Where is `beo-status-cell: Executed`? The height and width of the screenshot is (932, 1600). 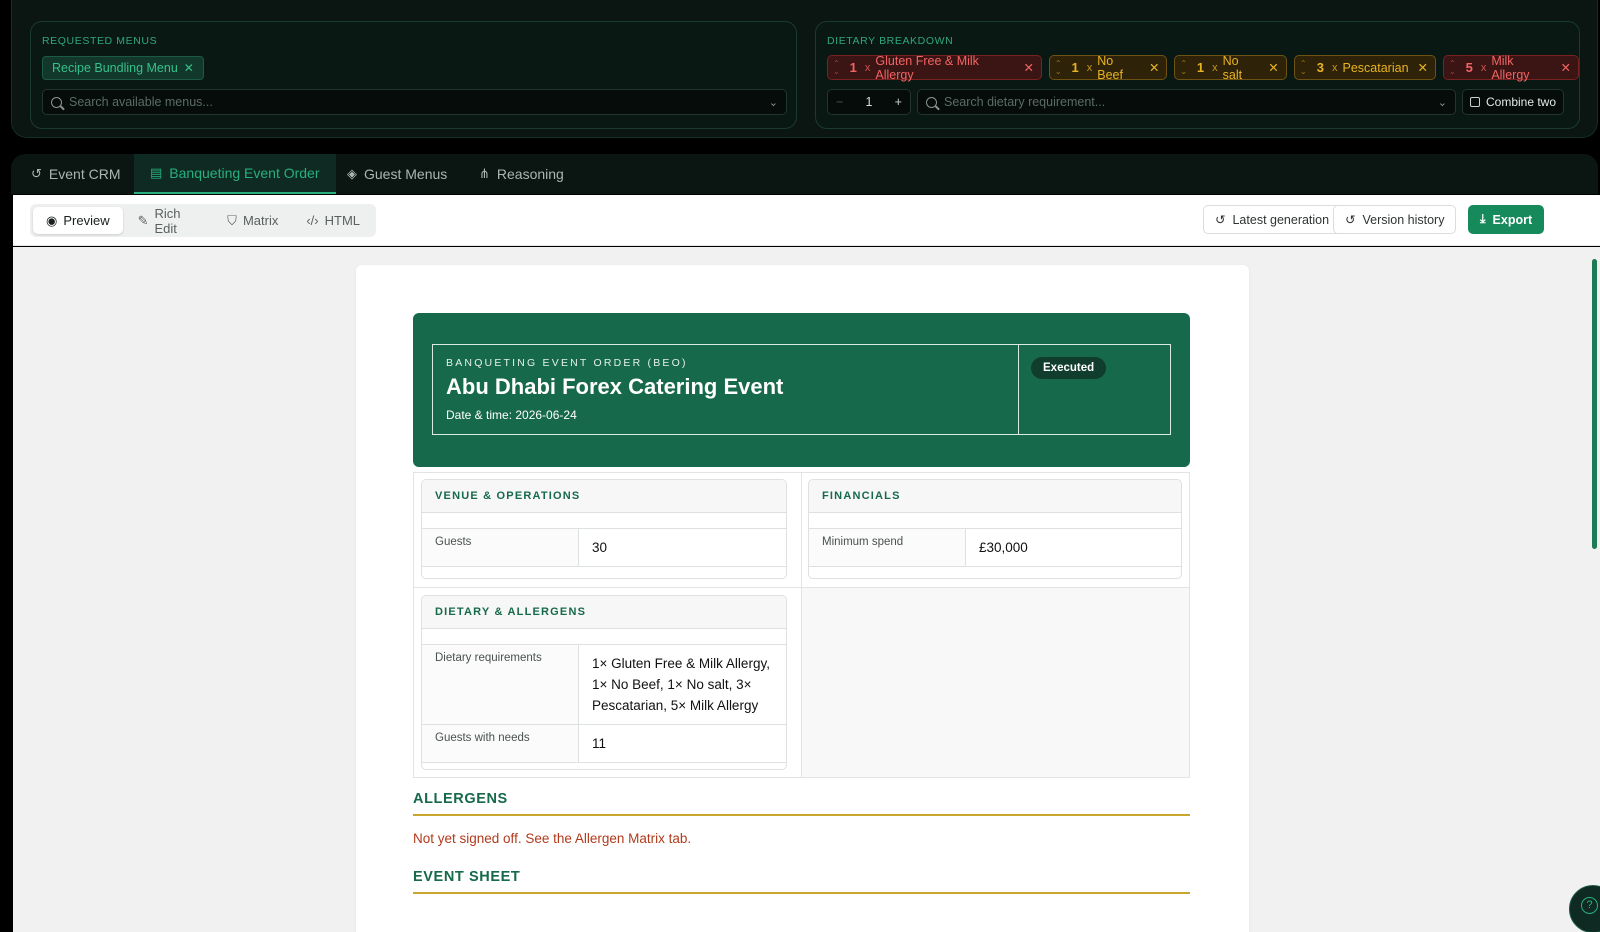
beo-status-cell: Executed is located at coordinates (1094, 389).